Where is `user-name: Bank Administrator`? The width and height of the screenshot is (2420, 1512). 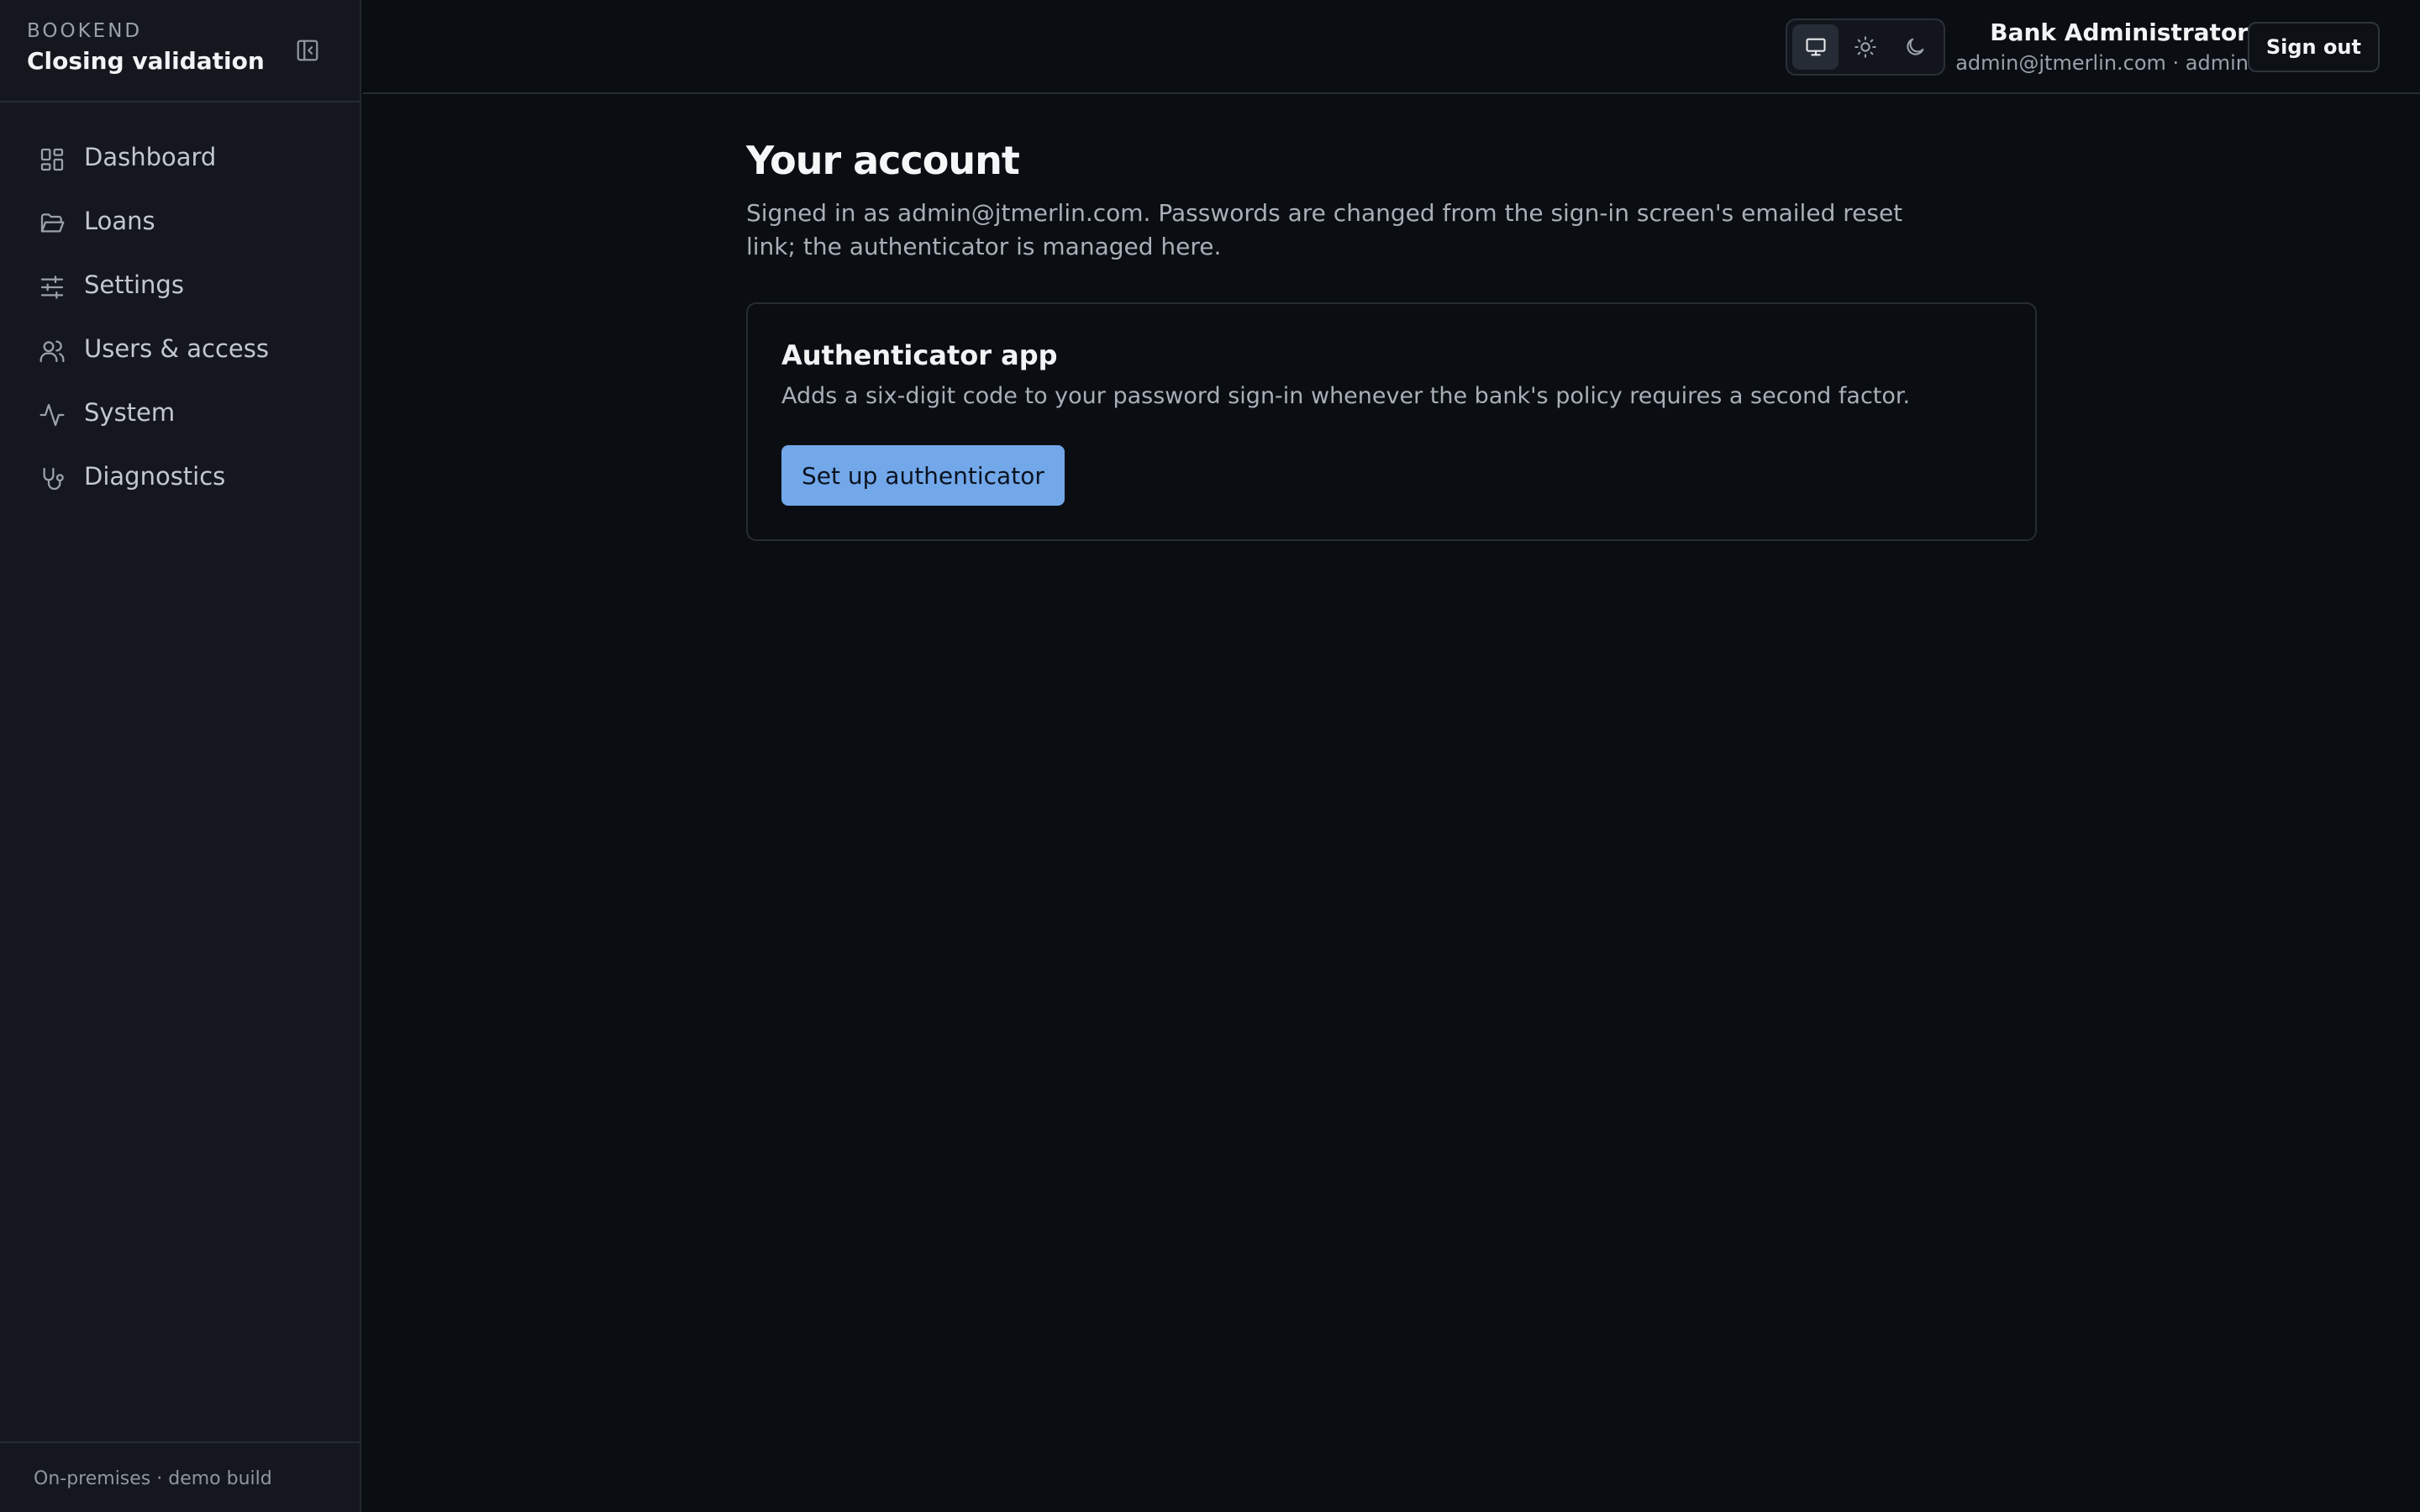
user-name: Bank Administrator is located at coordinates (2119, 32).